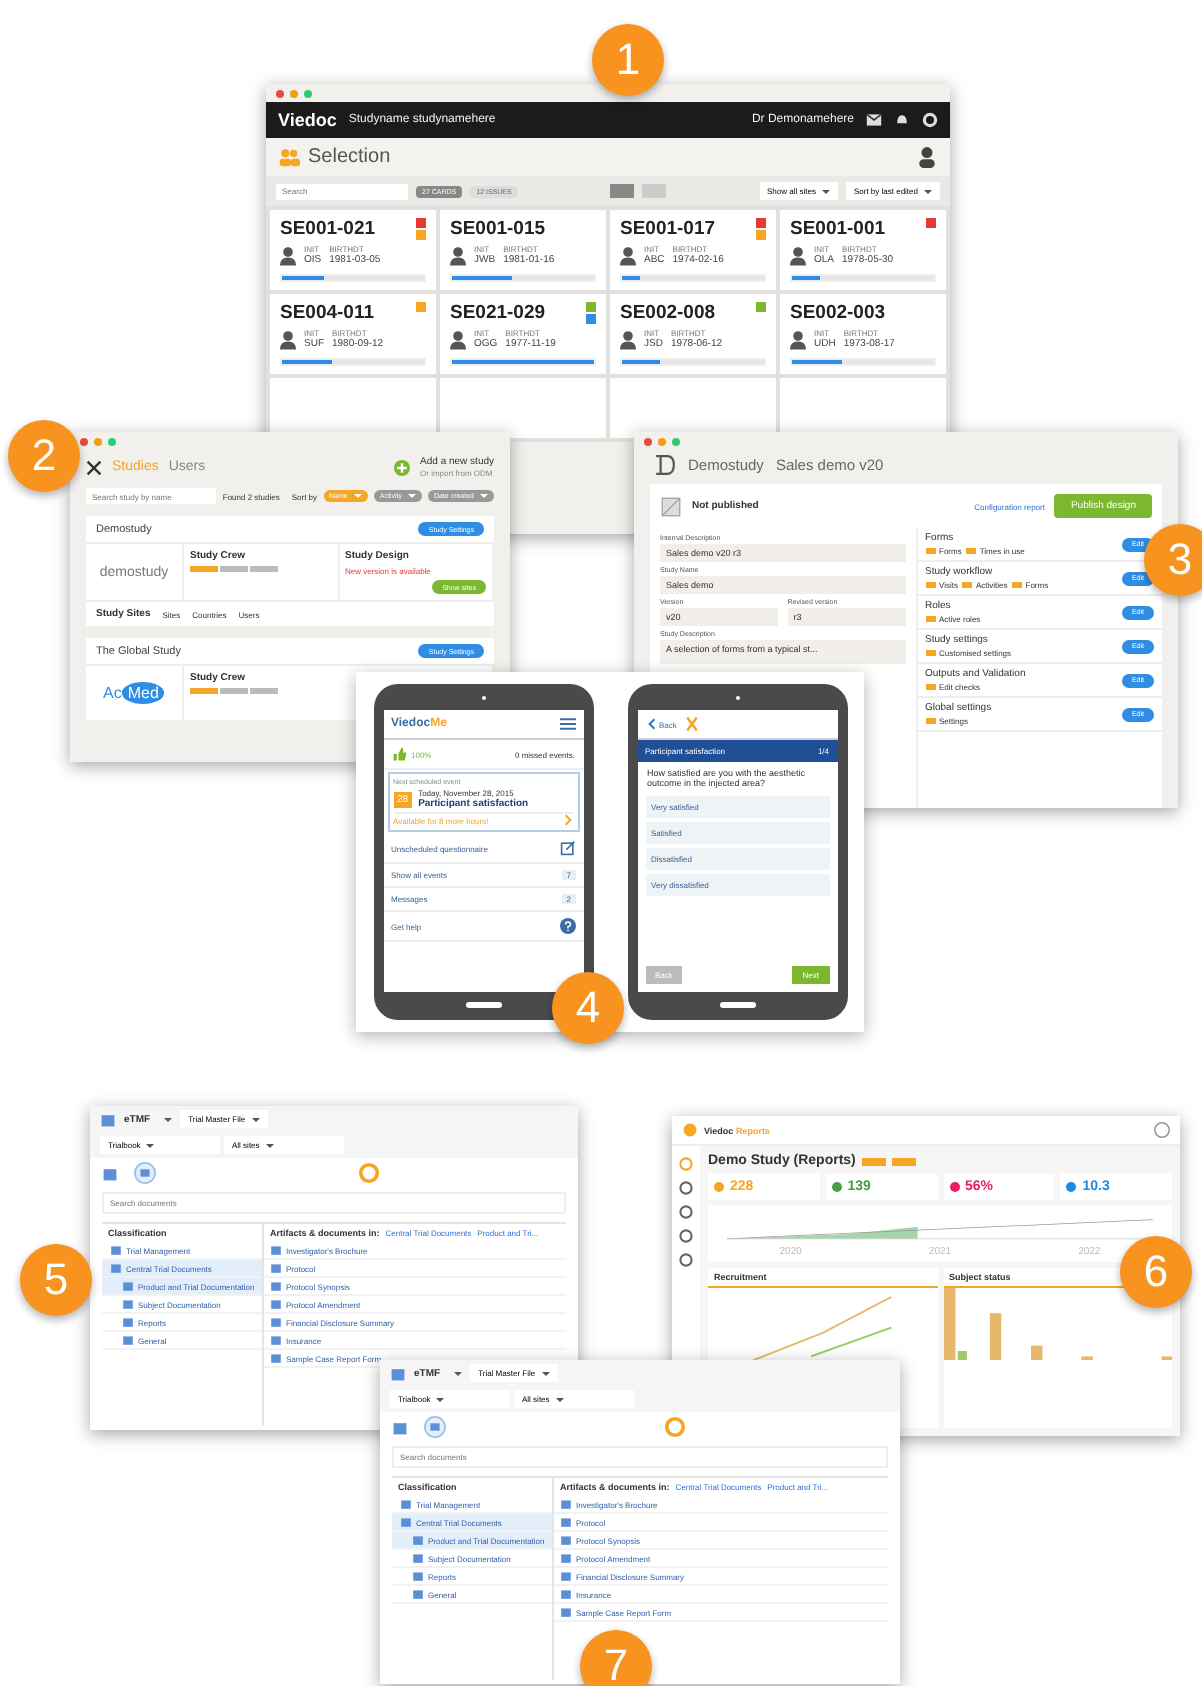 Image resolution: width=1202 pixels, height=1686 pixels. What do you see at coordinates (56, 1280) in the screenshot?
I see `step-number: 5` at bounding box center [56, 1280].